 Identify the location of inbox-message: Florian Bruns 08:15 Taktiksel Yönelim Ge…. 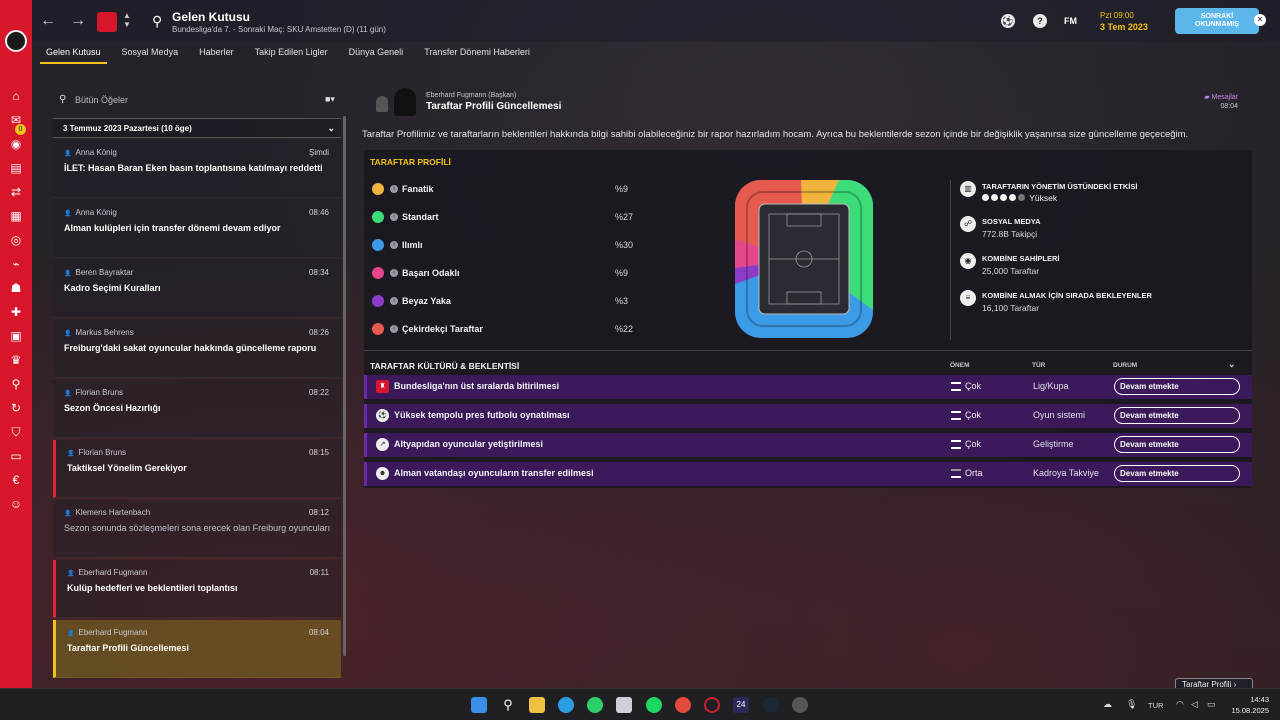
(197, 469).